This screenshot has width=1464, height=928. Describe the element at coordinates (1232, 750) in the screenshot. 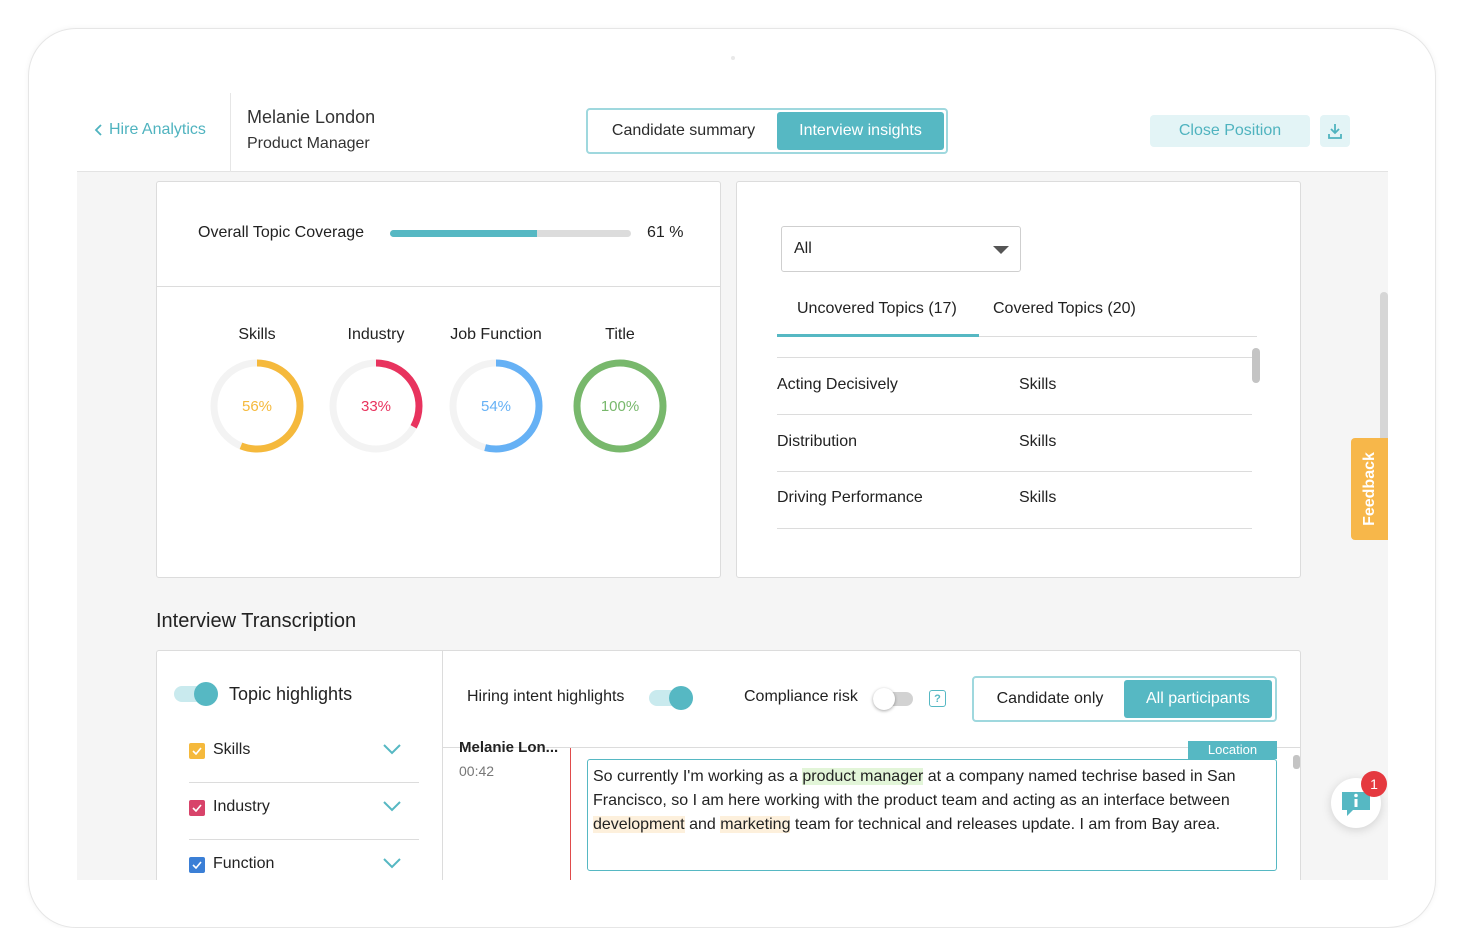

I see `location-tag: Location` at that location.